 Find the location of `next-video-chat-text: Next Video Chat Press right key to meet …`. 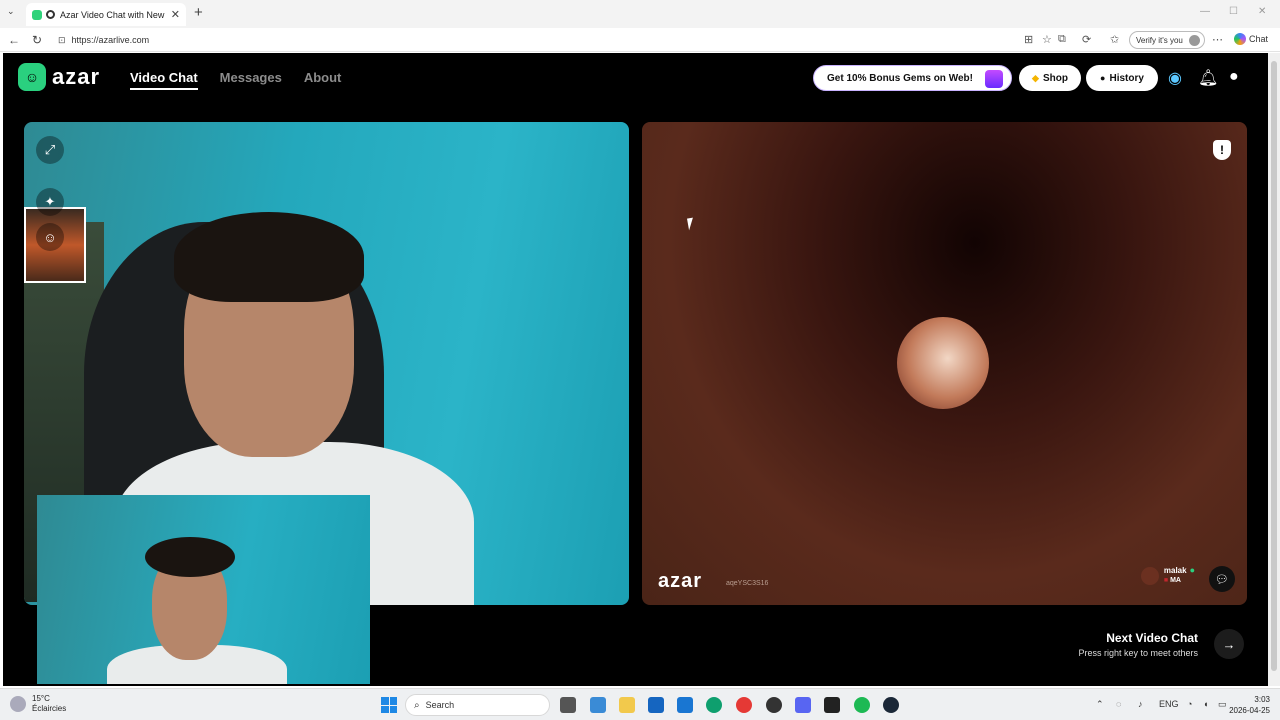

next-video-chat-text: Next Video Chat Press right key to meet … is located at coordinates (1138, 644).